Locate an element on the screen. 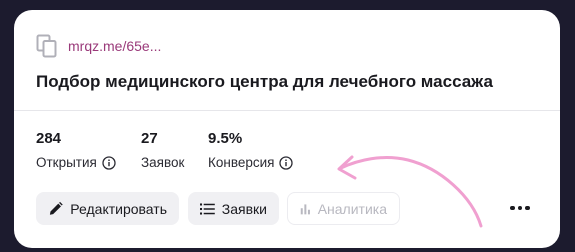 This screenshot has height=252, width=575. stat-leads: 27 Заявок is located at coordinates (162, 150).